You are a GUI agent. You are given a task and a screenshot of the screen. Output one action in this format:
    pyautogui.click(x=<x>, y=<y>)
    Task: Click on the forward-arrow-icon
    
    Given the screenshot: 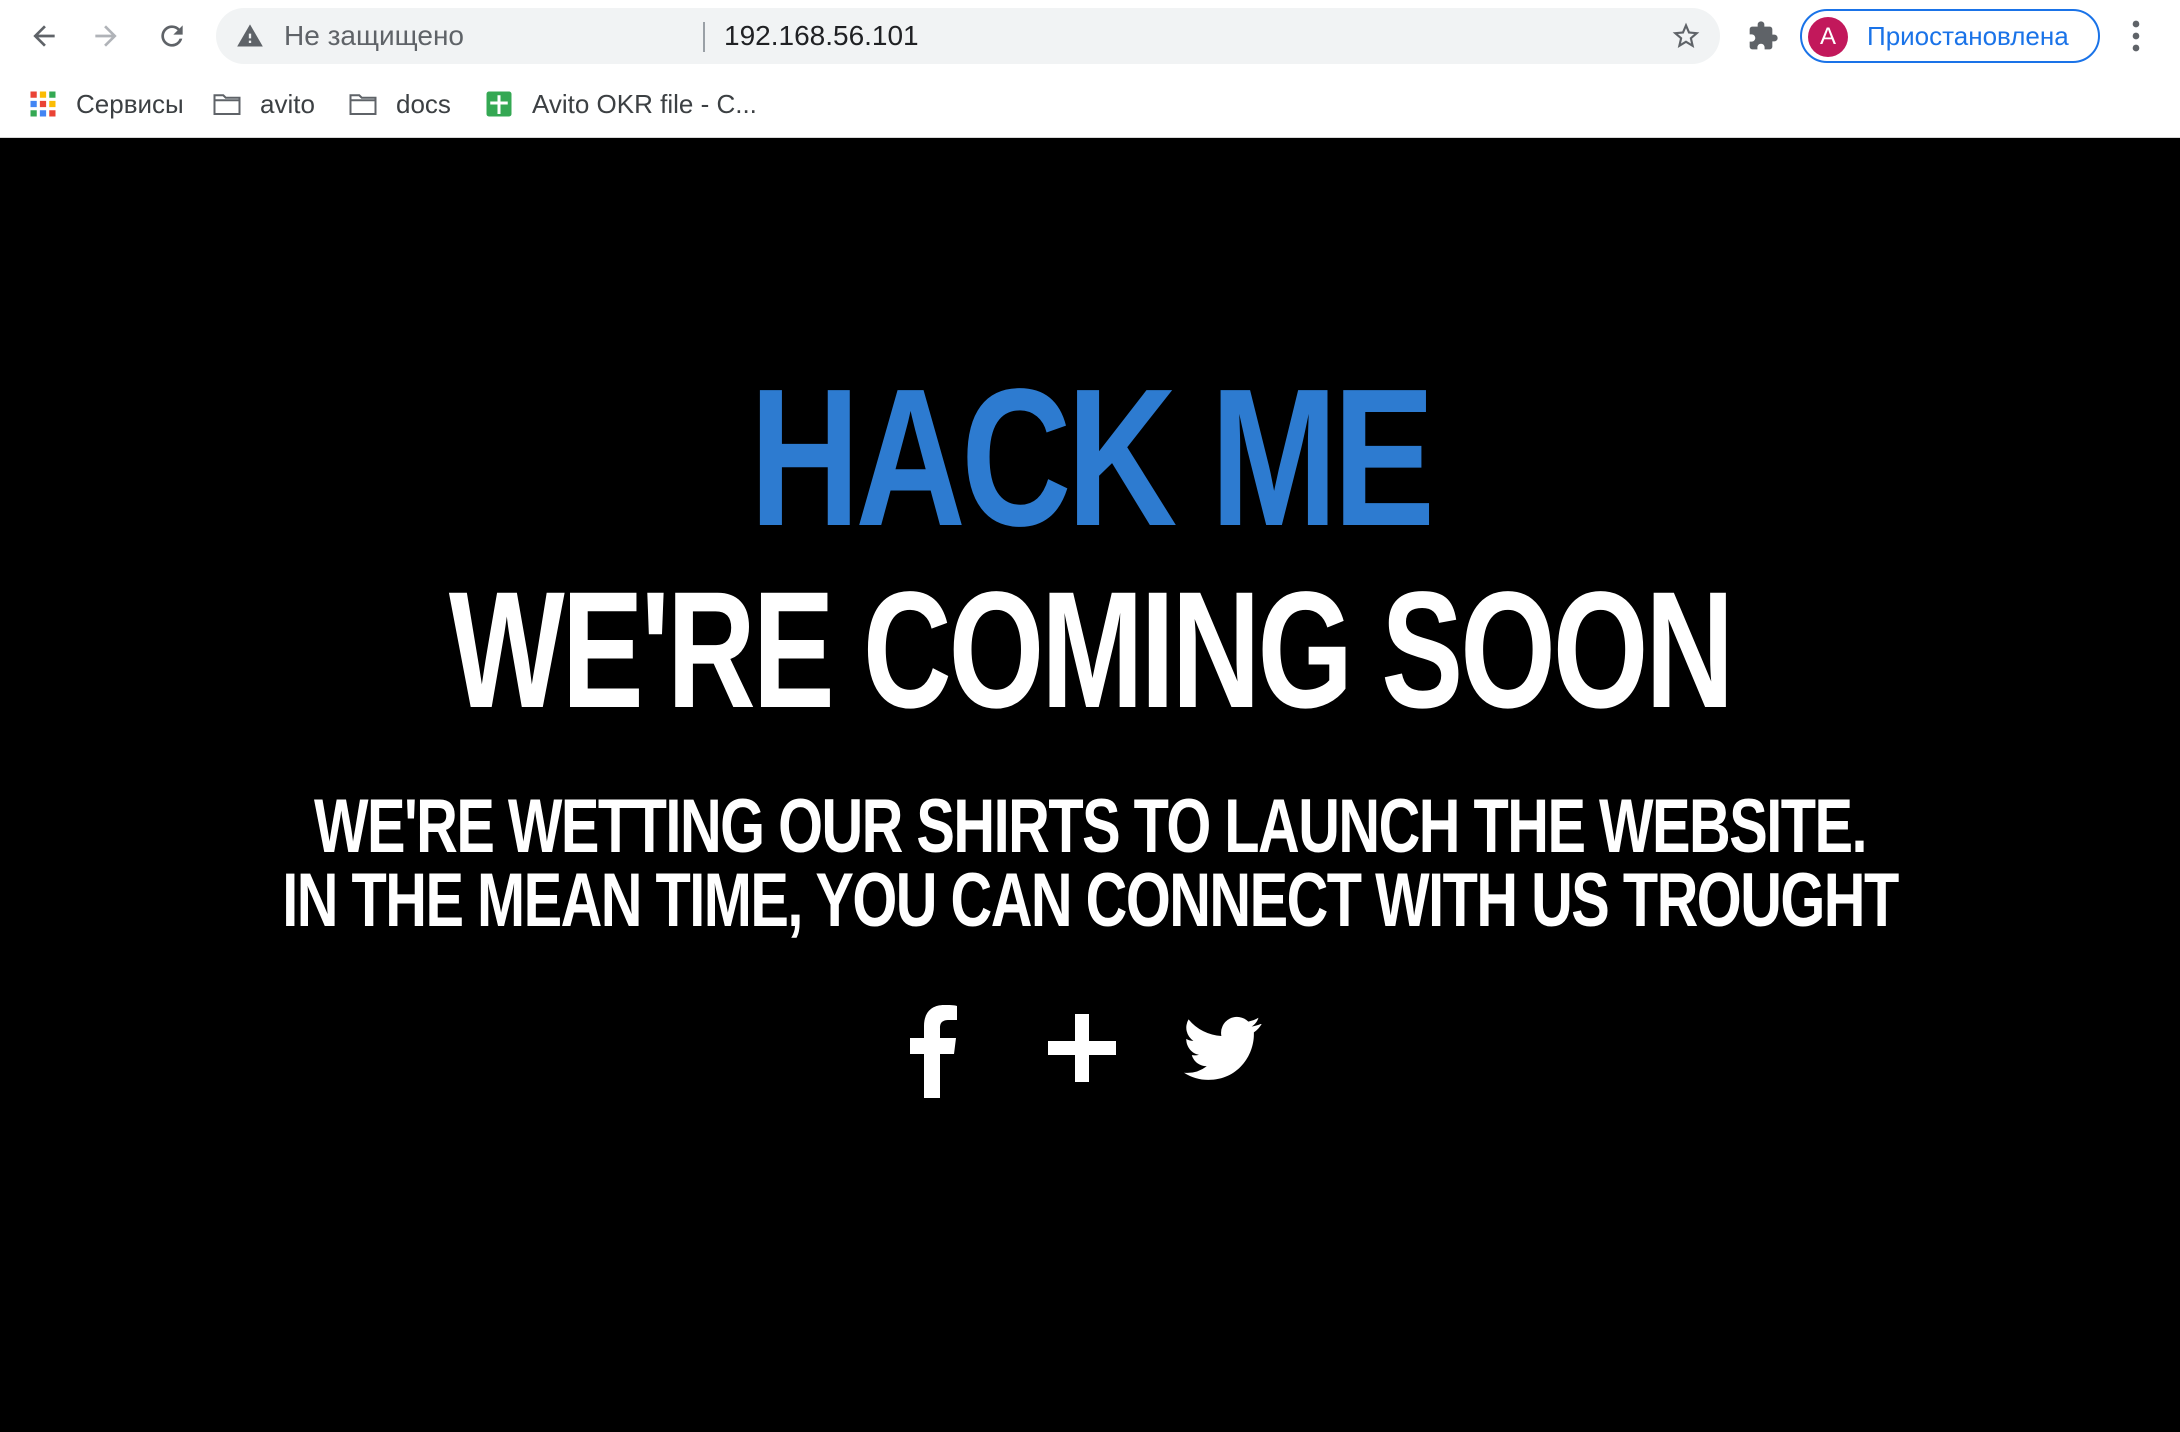 What is the action you would take?
    pyautogui.click(x=106, y=36)
    